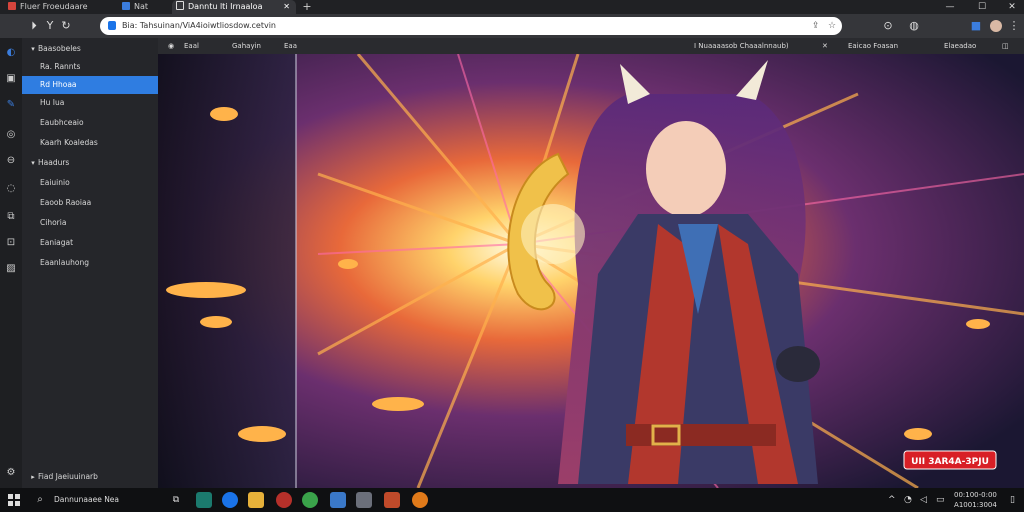 Image resolution: width=1024 pixels, height=512 pixels. Describe the element at coordinates (246, 46) in the screenshot. I see `subbar-item-2: Gahayin` at that location.